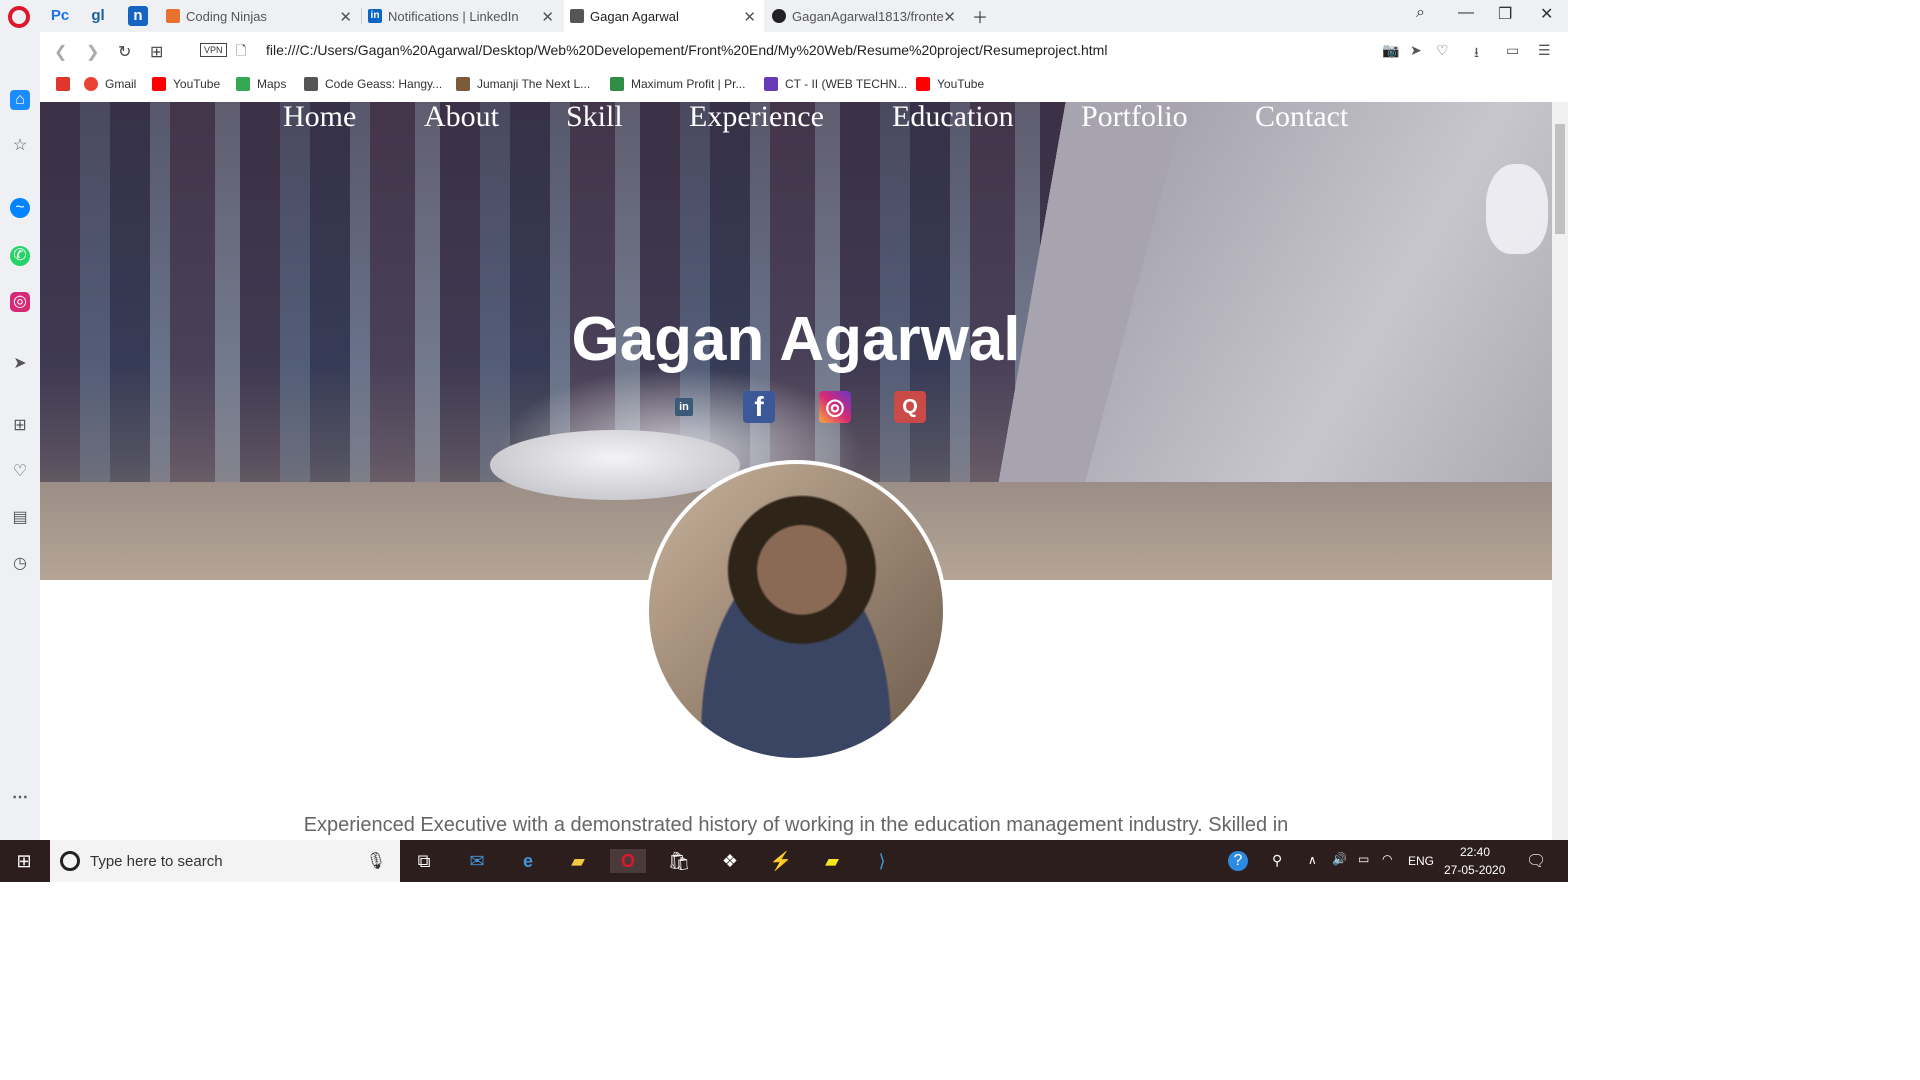 This screenshot has height=1080, width=1920. What do you see at coordinates (453, 16) in the screenshot?
I see `tab-label: Notifications | LinkedIn` at bounding box center [453, 16].